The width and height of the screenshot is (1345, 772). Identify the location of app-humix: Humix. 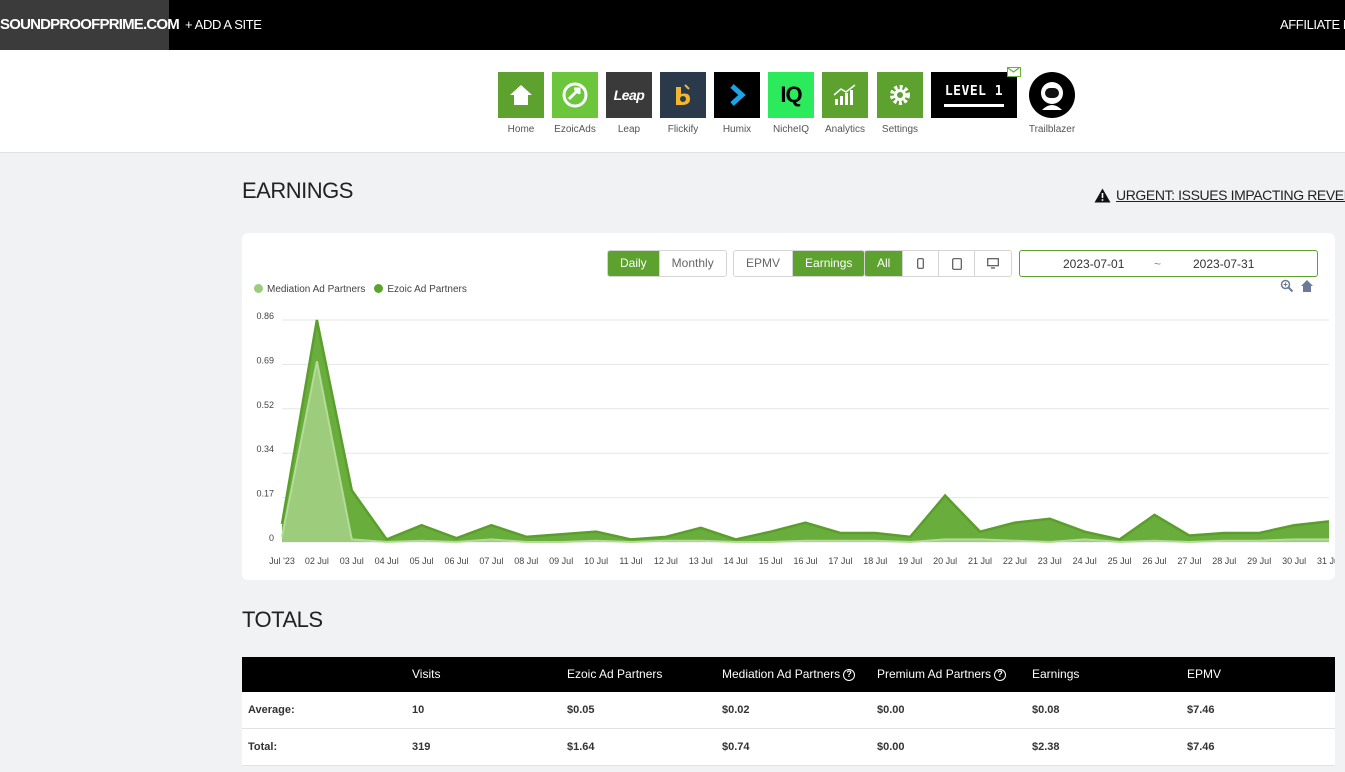
(737, 103).